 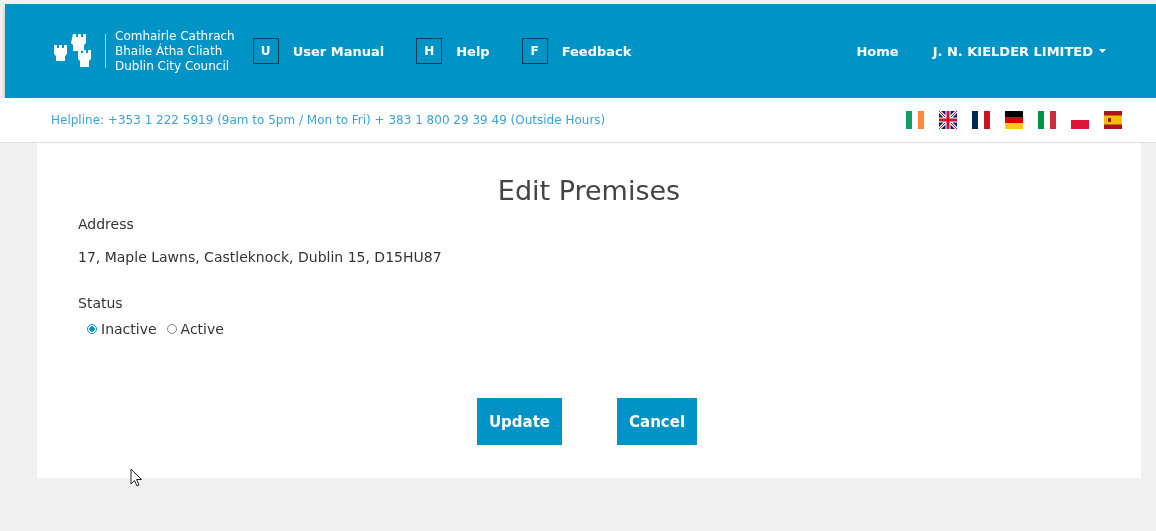 What do you see at coordinates (453, 51) in the screenshot?
I see `header-link: H Help` at bounding box center [453, 51].